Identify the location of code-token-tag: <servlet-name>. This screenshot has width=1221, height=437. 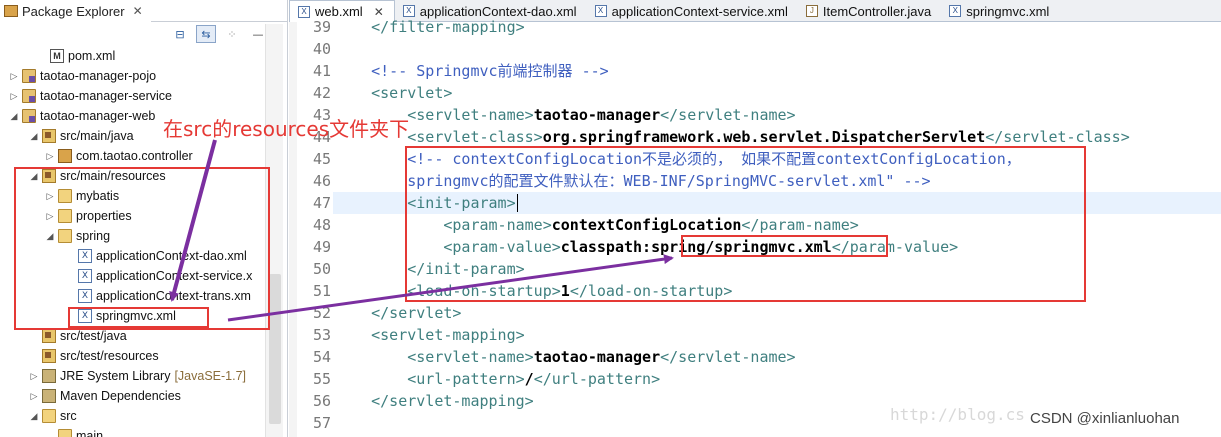
(434, 357).